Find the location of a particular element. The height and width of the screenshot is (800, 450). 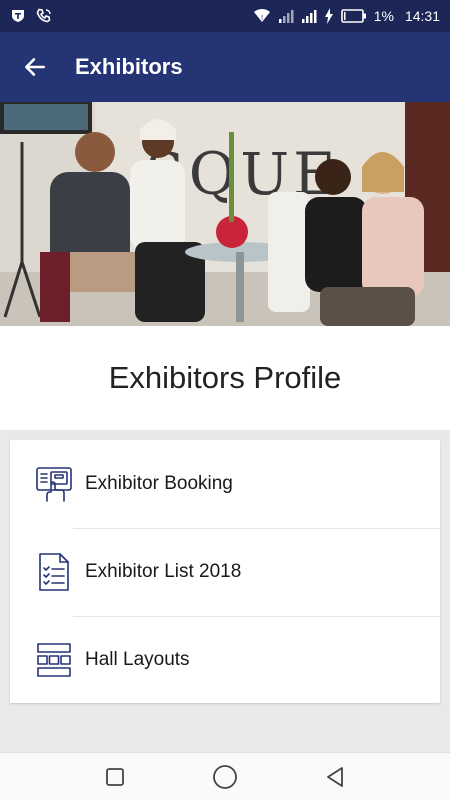

battery-percent: 1% is located at coordinates (383, 16).